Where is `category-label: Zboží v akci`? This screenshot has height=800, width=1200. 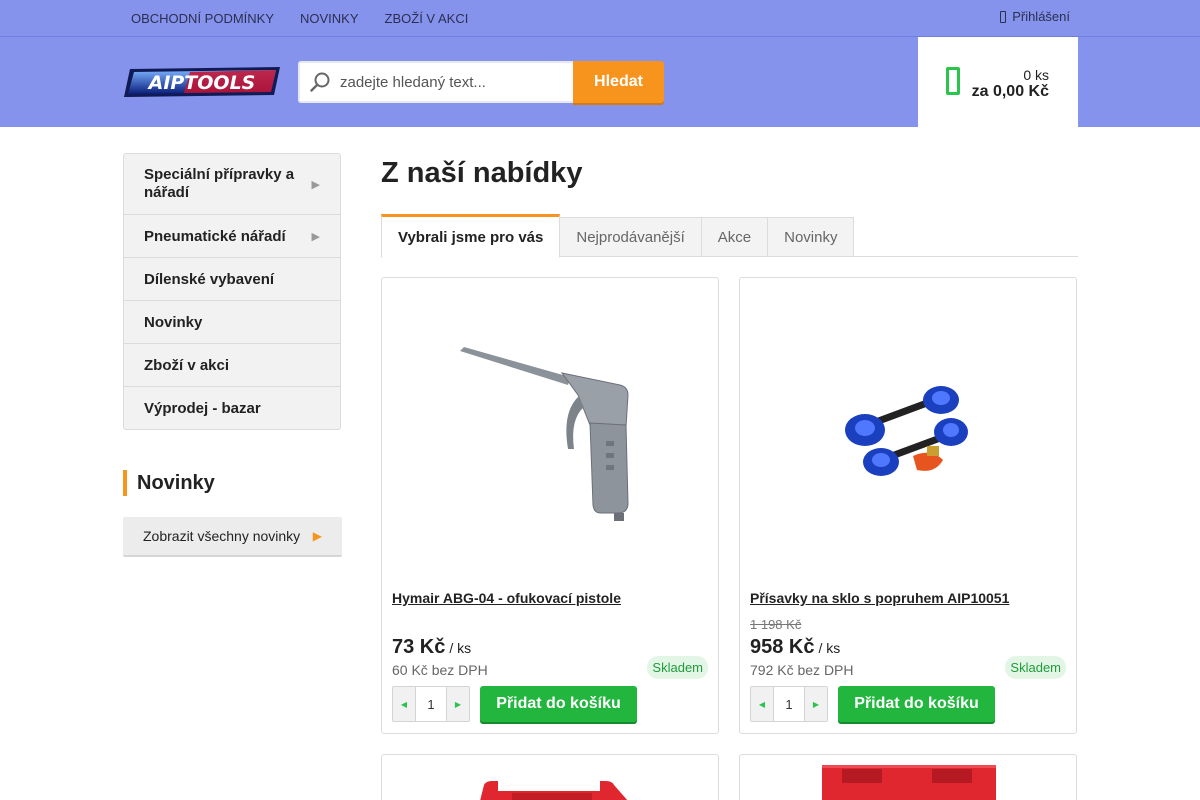
category-label: Zboží v akci is located at coordinates (187, 365).